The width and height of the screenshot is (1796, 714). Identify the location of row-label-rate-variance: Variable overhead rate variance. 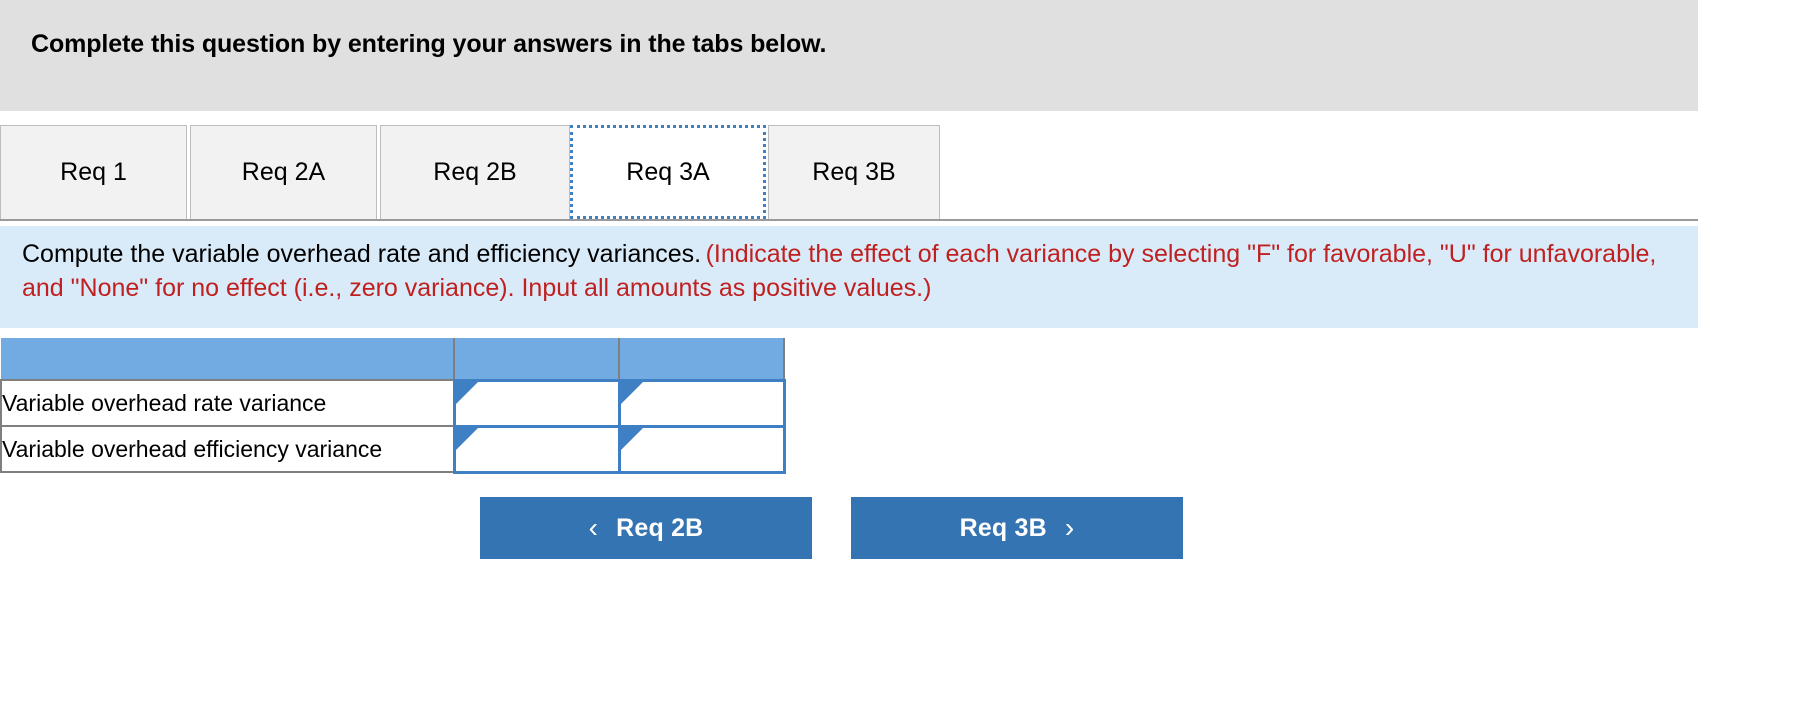
(227, 403).